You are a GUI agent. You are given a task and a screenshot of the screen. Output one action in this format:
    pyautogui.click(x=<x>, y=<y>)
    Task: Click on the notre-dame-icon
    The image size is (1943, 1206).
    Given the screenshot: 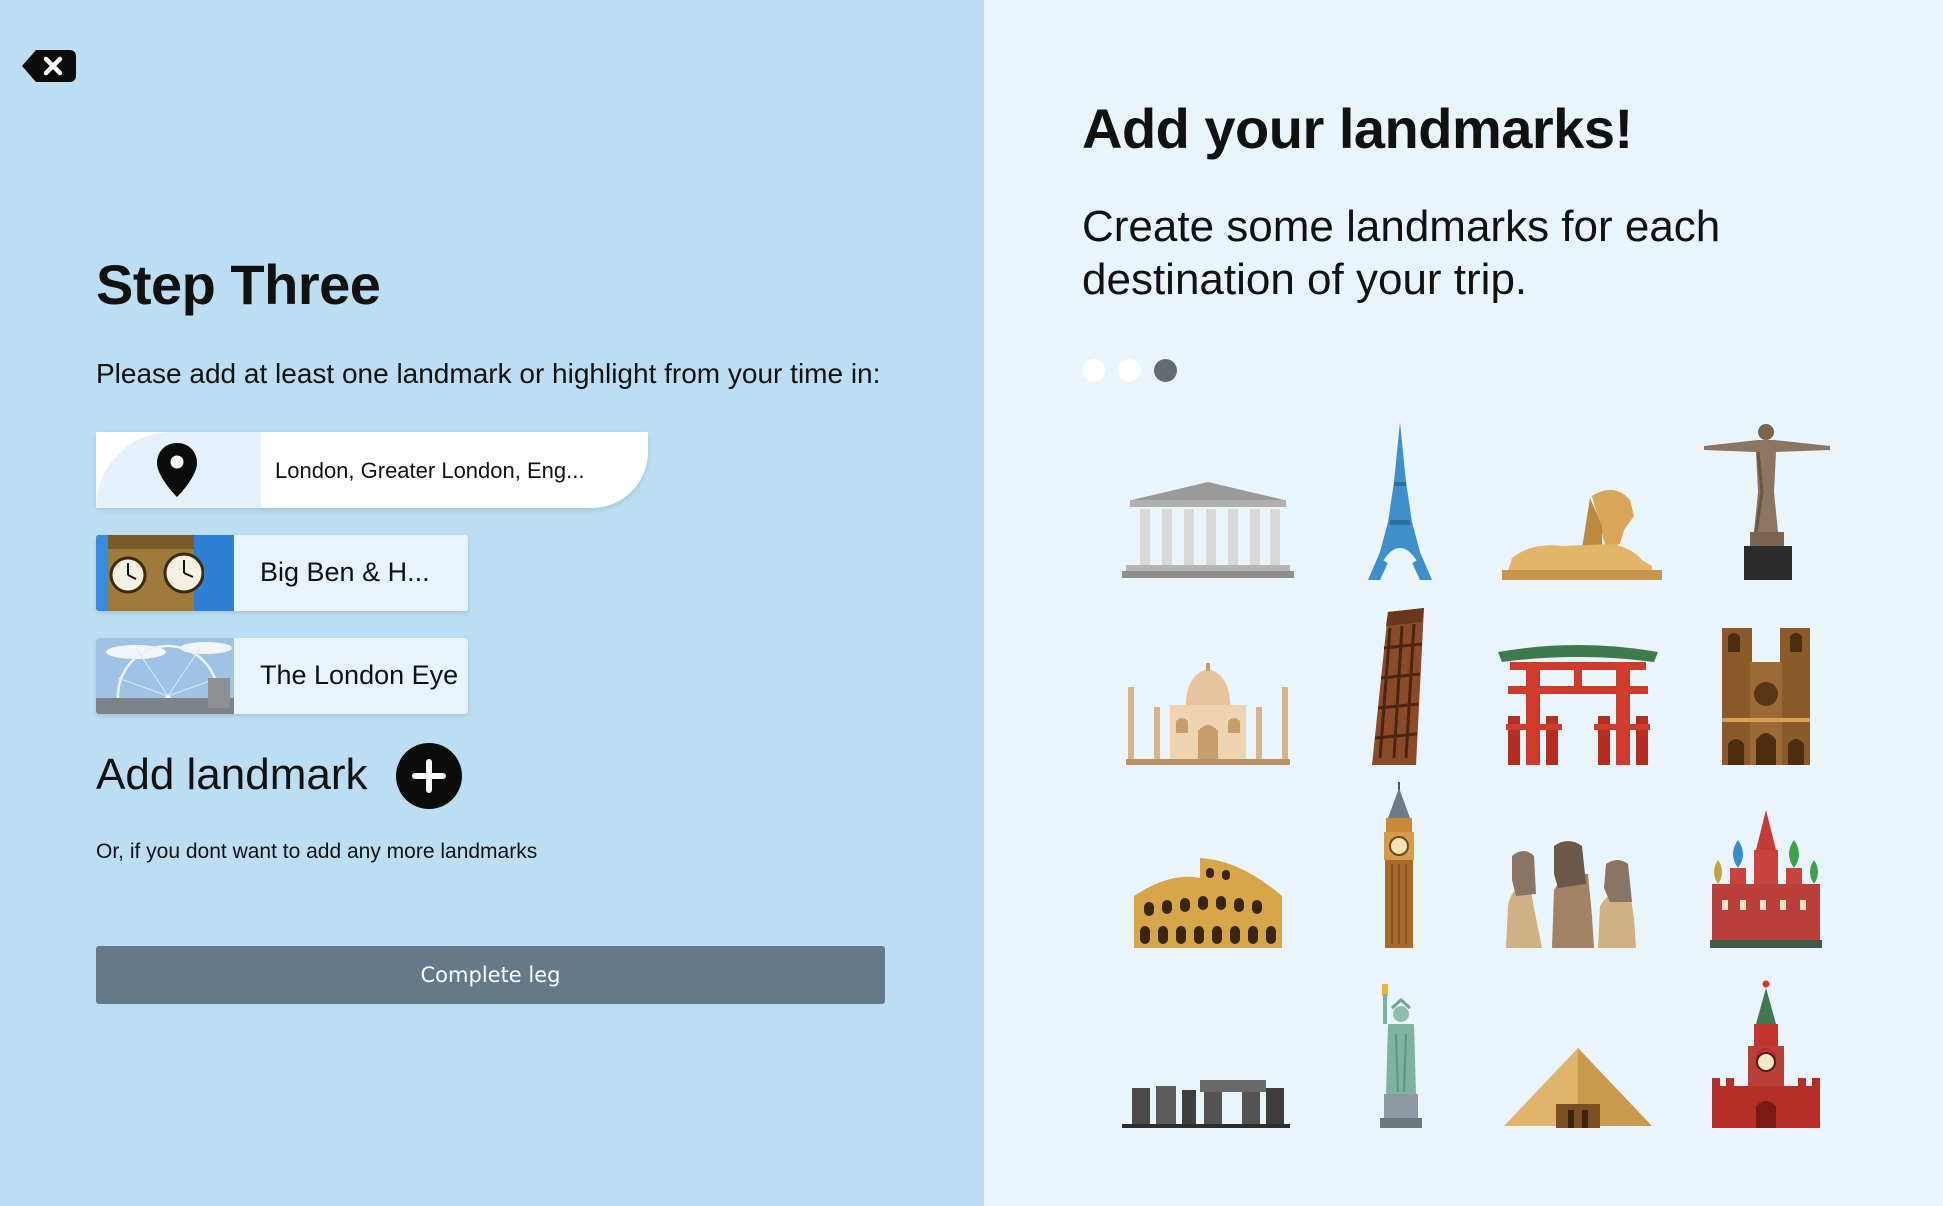 What is the action you would take?
    pyautogui.click(x=1766, y=696)
    